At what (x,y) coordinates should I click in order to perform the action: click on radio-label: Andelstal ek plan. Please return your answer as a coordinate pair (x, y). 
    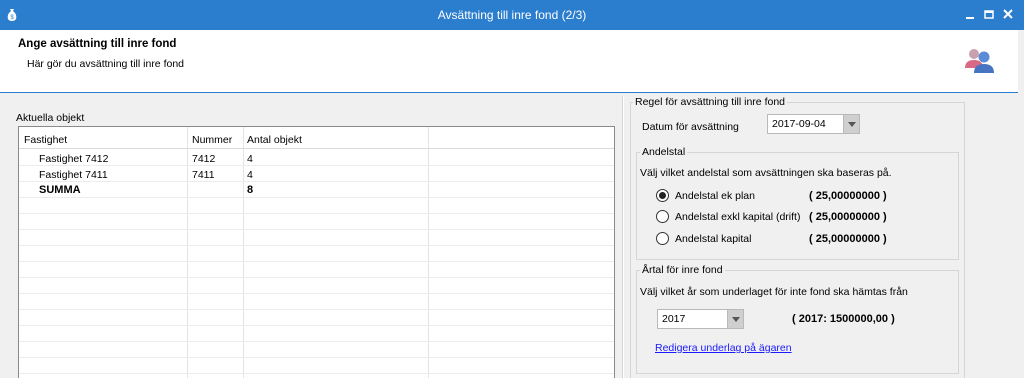
    Looking at the image, I should click on (715, 196).